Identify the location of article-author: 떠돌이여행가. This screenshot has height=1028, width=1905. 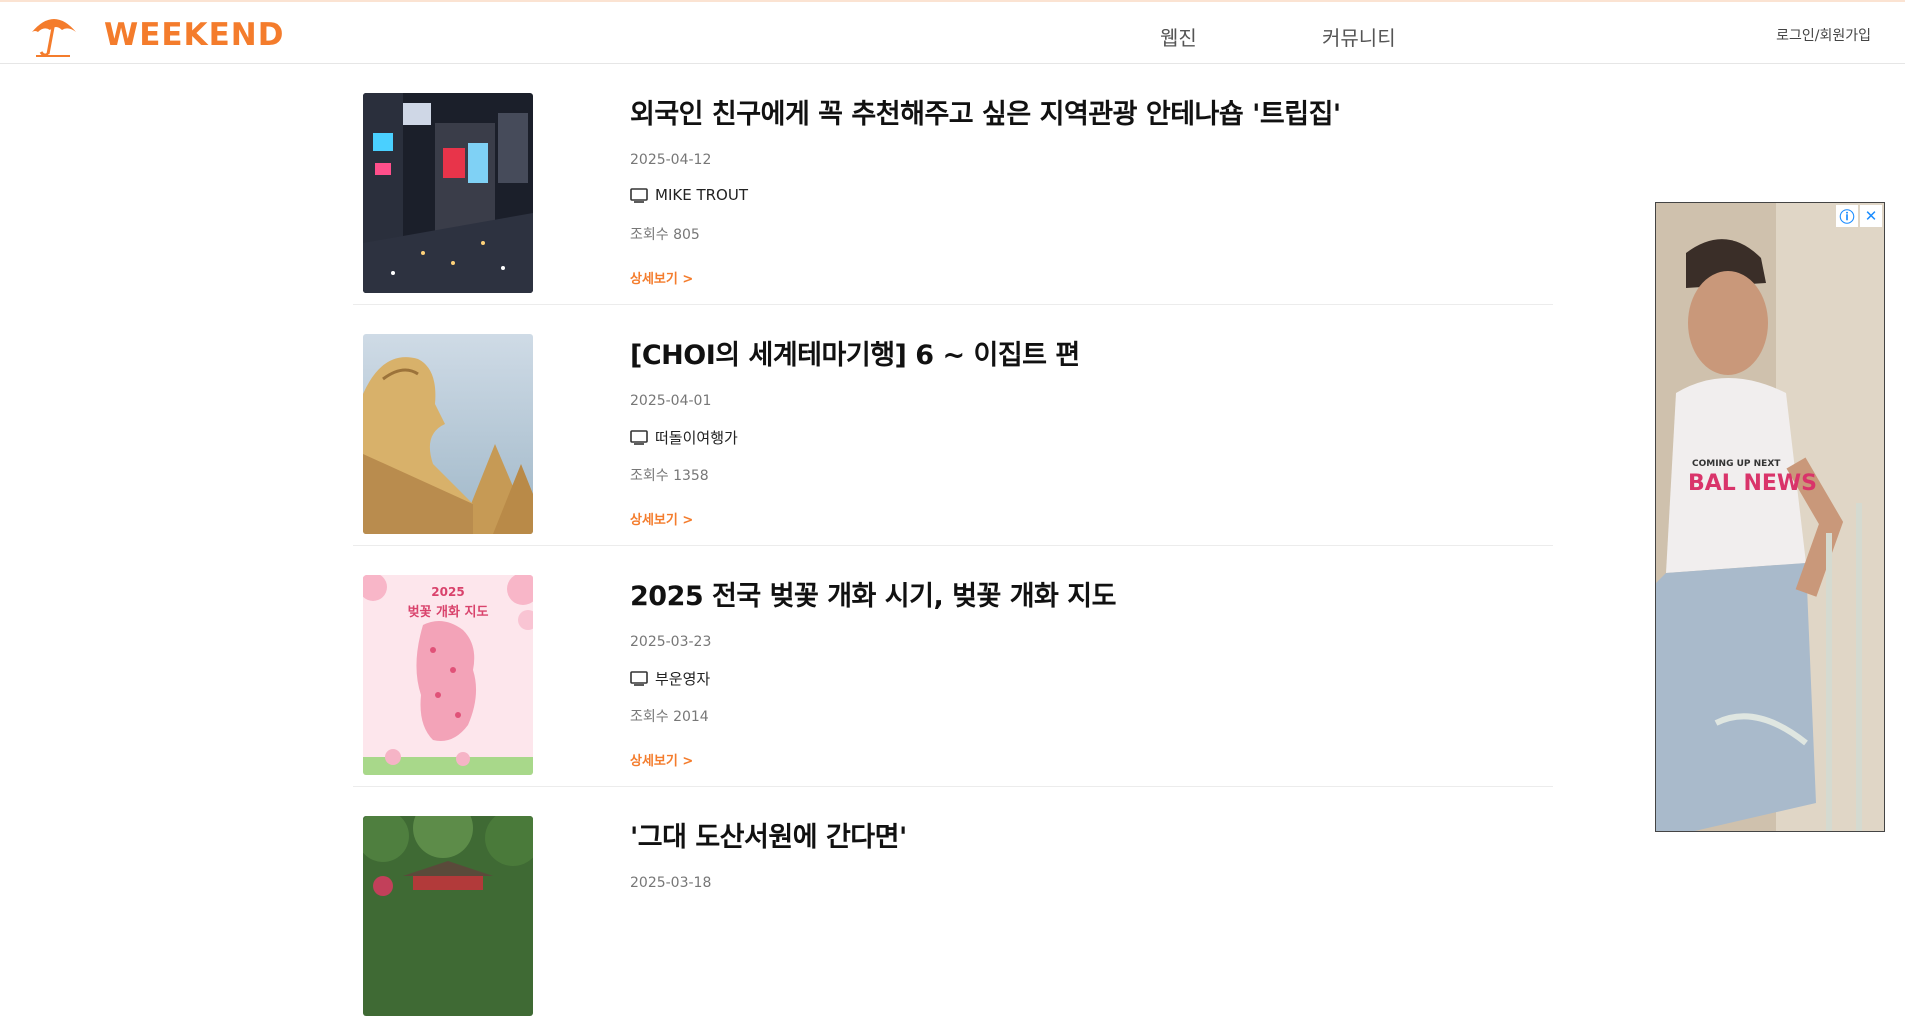
(684, 437).